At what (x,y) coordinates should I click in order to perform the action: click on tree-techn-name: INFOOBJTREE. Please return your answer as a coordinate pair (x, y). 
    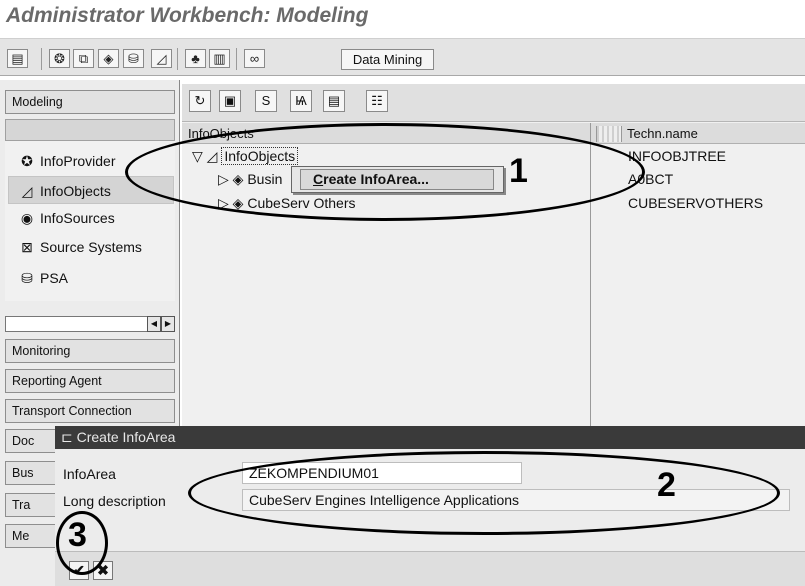
    Looking at the image, I should click on (677, 156).